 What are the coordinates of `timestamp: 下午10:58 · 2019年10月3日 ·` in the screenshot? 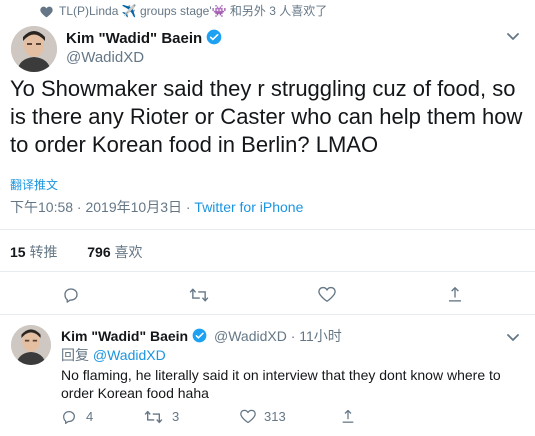 It's located at (102, 207).